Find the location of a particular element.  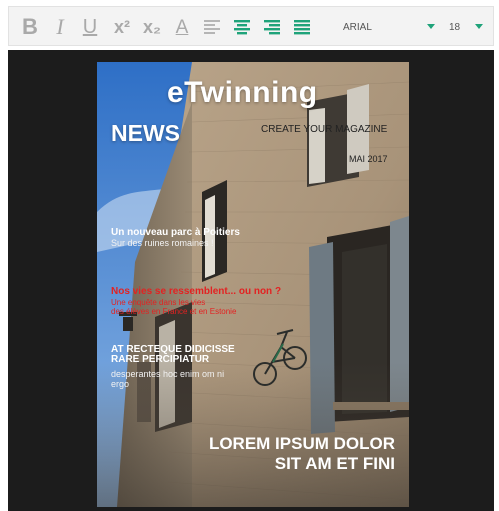

align-justify-button is located at coordinates (302, 27).